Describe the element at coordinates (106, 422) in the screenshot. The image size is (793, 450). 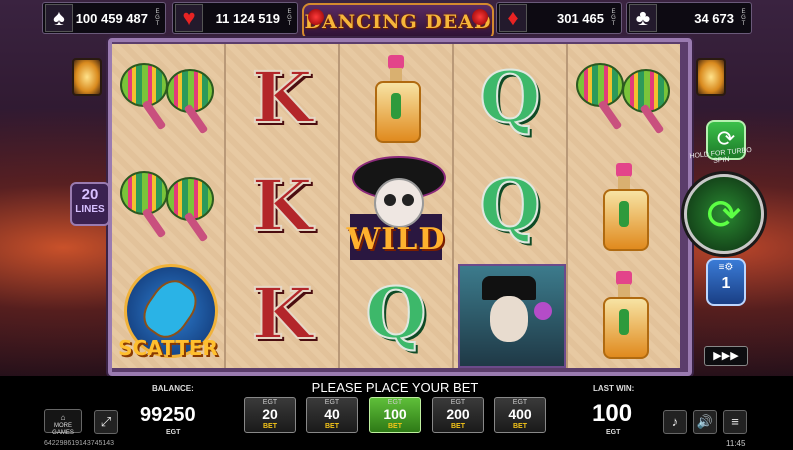
I see `fullscreen-icon: ⤢` at that location.